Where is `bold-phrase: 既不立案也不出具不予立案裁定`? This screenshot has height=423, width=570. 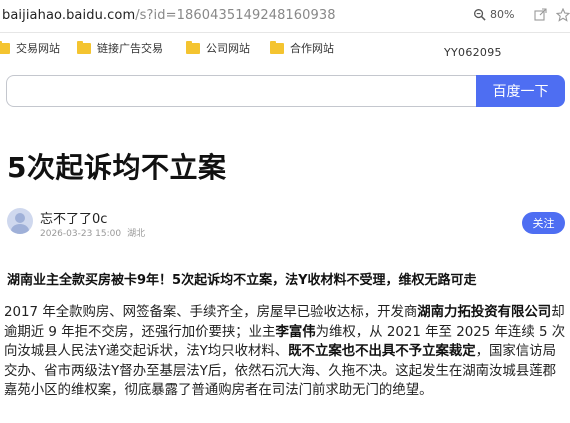 bold-phrase: 既不立案也不出具不予立案裁定 is located at coordinates (382, 352).